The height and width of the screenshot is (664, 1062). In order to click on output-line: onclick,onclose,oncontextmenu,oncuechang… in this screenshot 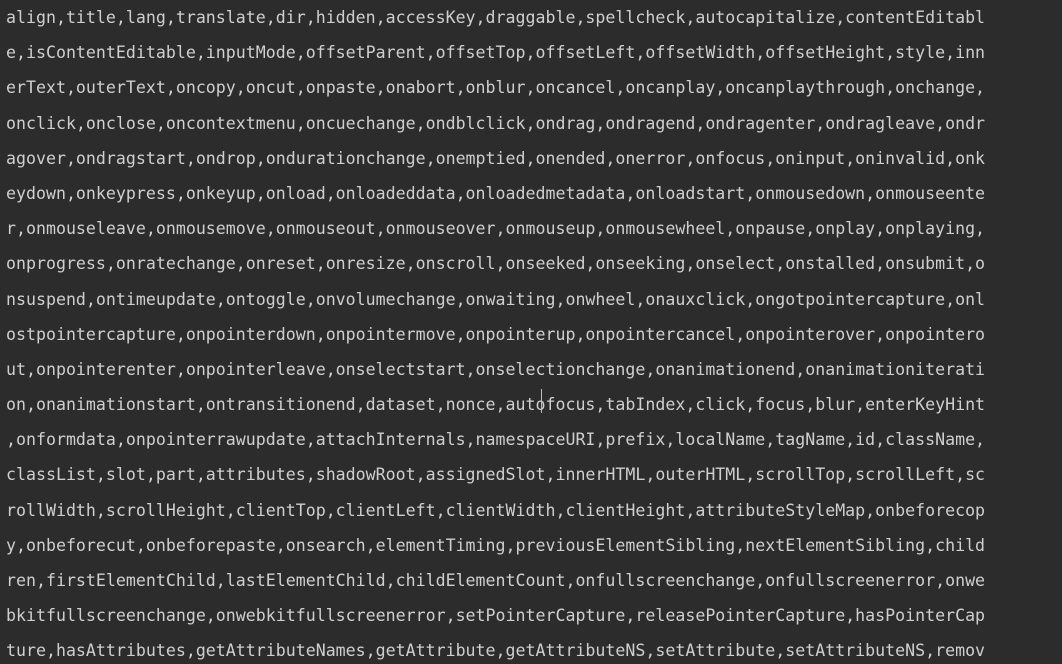, I will do `click(496, 123)`.